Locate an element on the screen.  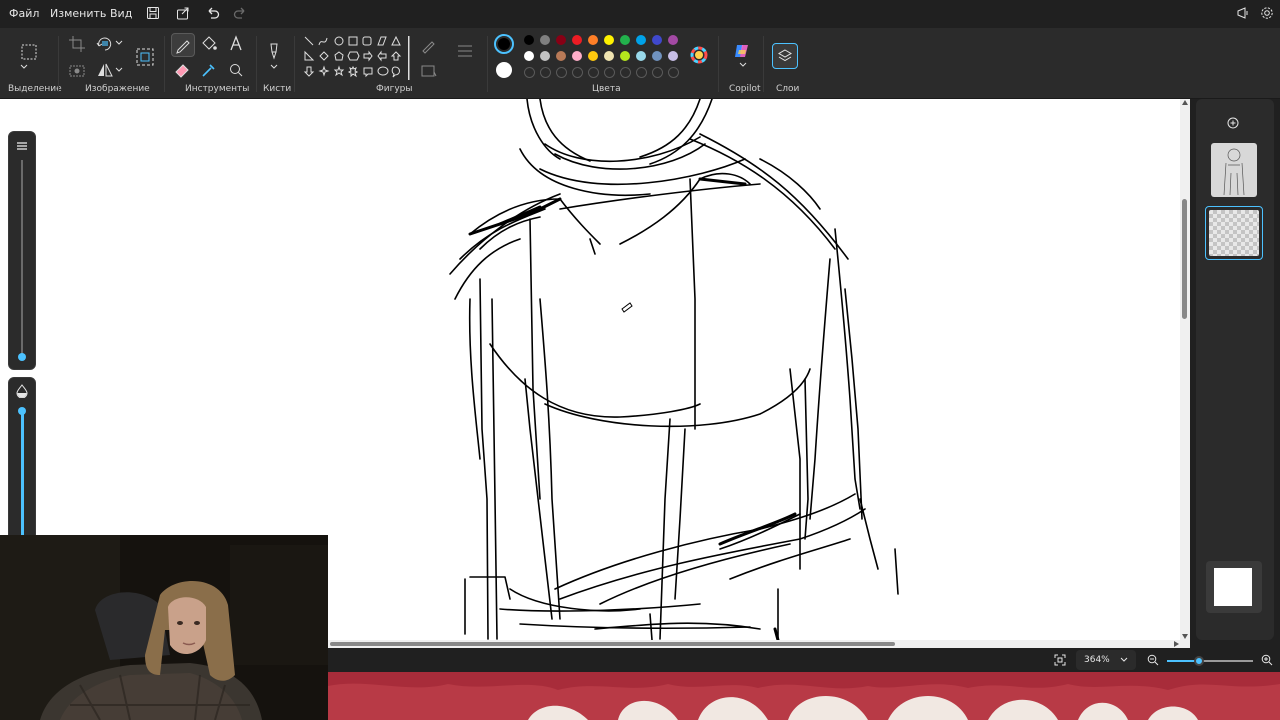
layer-thumbnail-2-selected is located at coordinates (1234, 233).